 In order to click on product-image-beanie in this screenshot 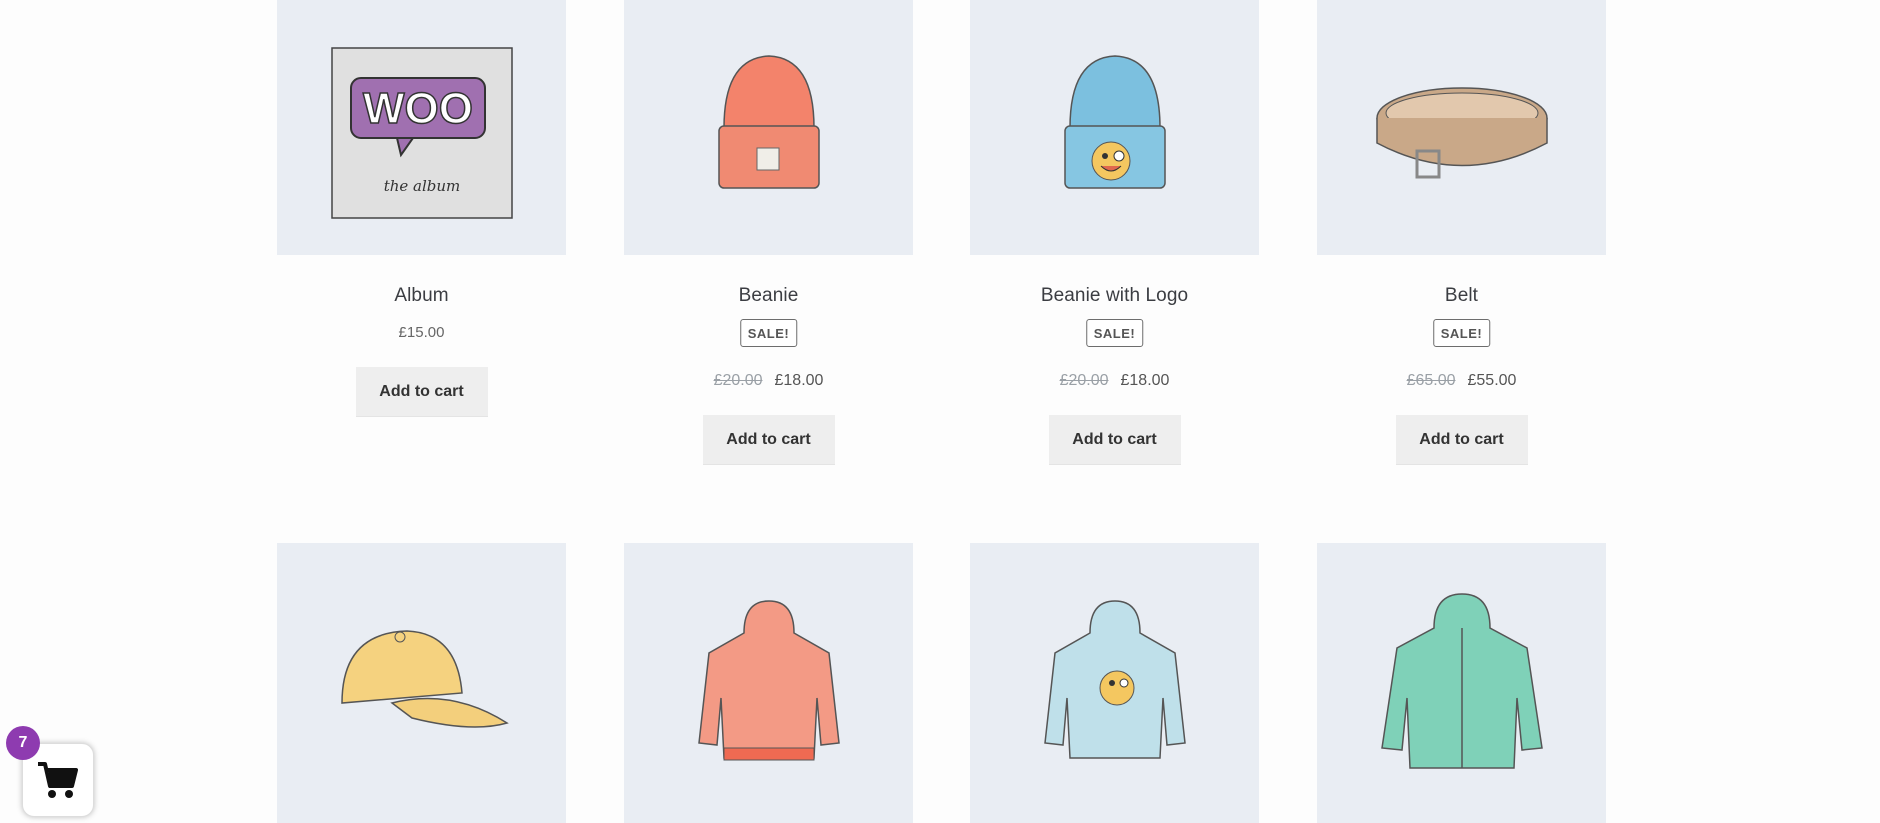, I will do `click(768, 127)`.